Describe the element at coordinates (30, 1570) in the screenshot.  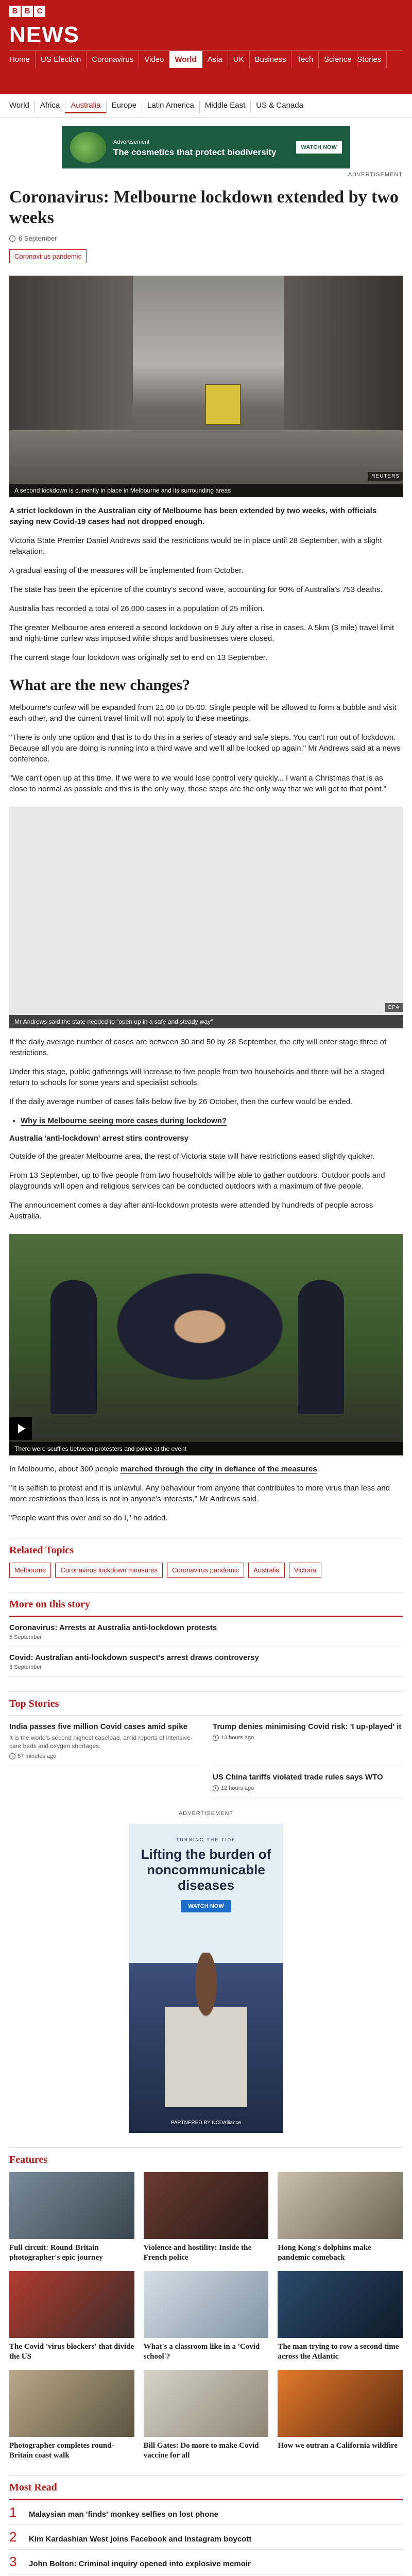
I see `topic-chip: Melbourne` at that location.